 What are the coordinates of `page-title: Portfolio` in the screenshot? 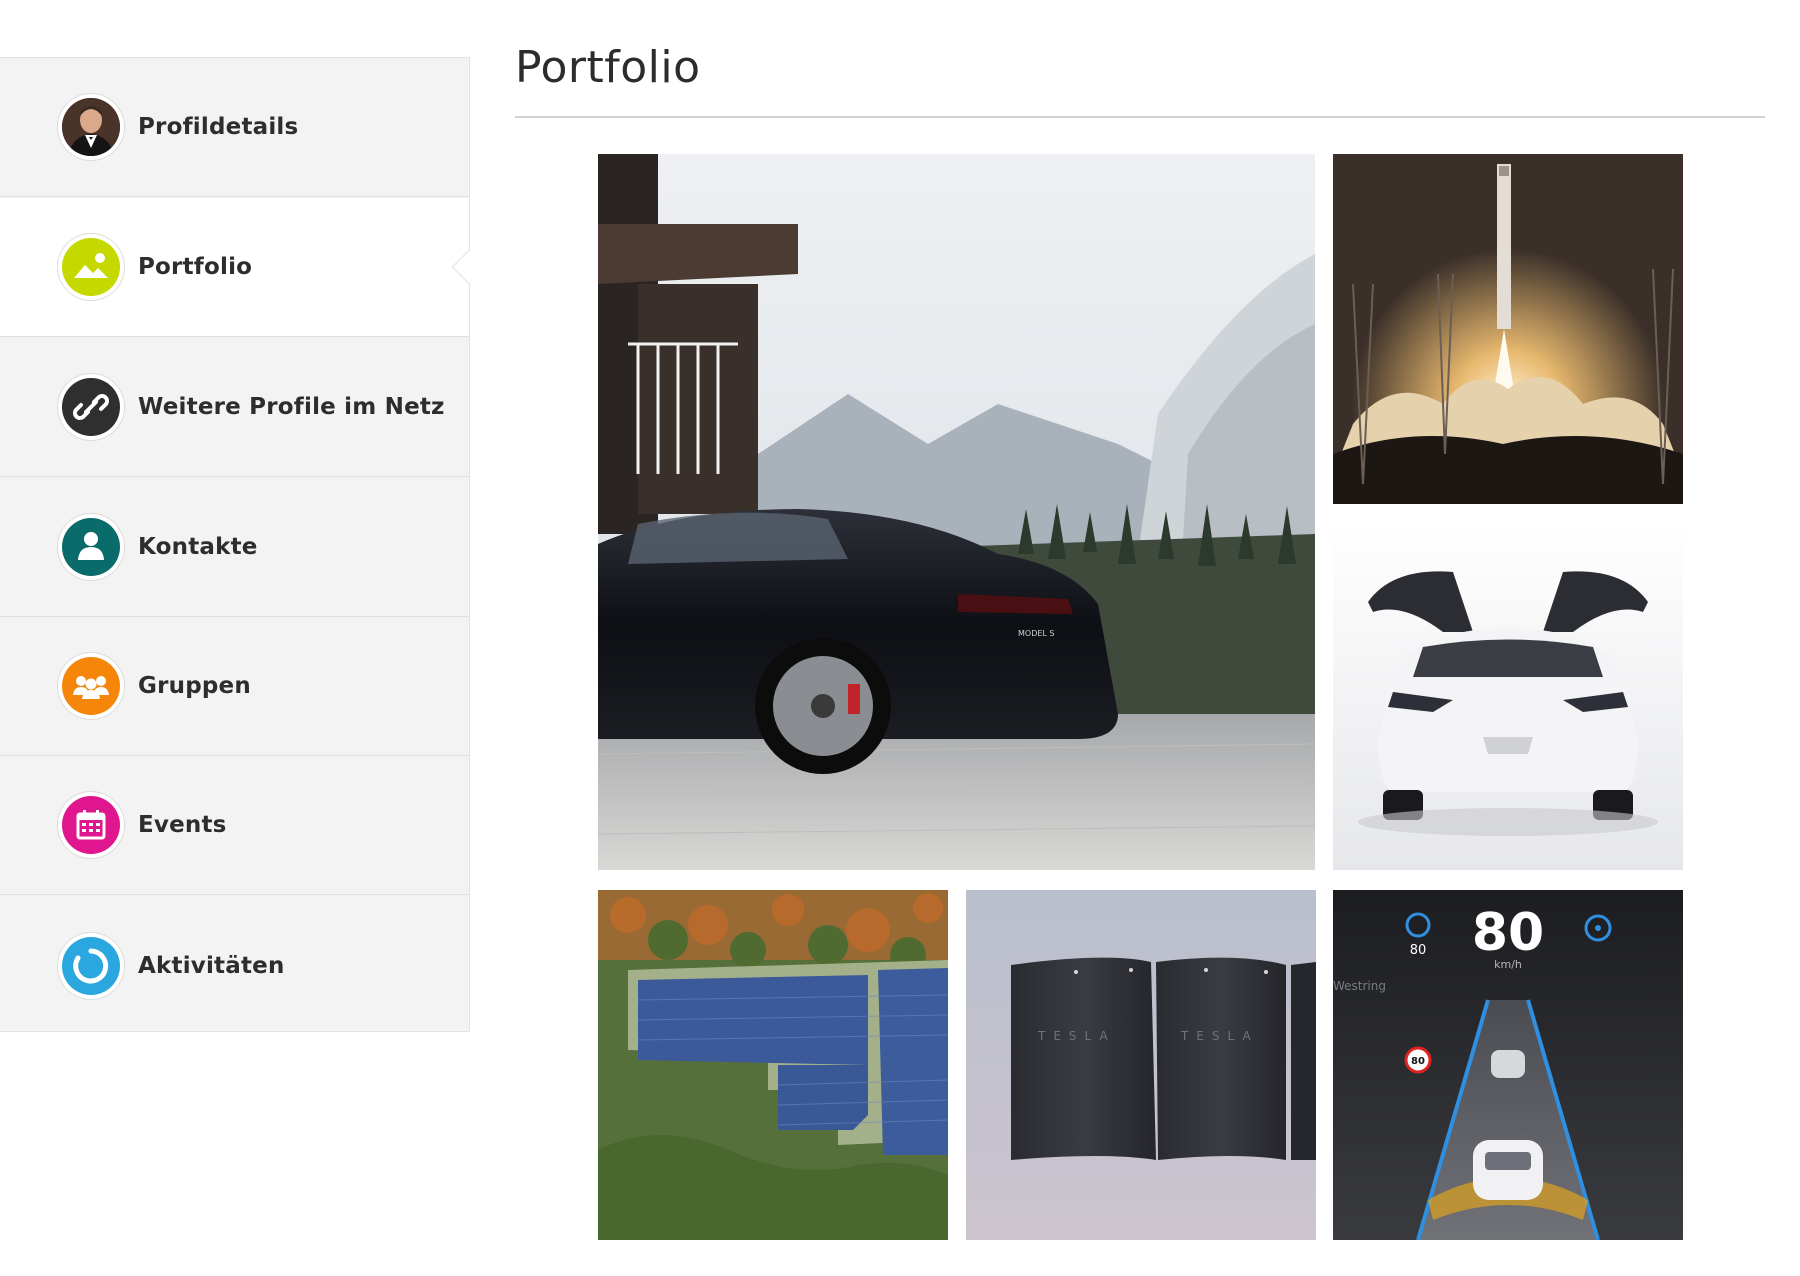 It's located at (608, 67).